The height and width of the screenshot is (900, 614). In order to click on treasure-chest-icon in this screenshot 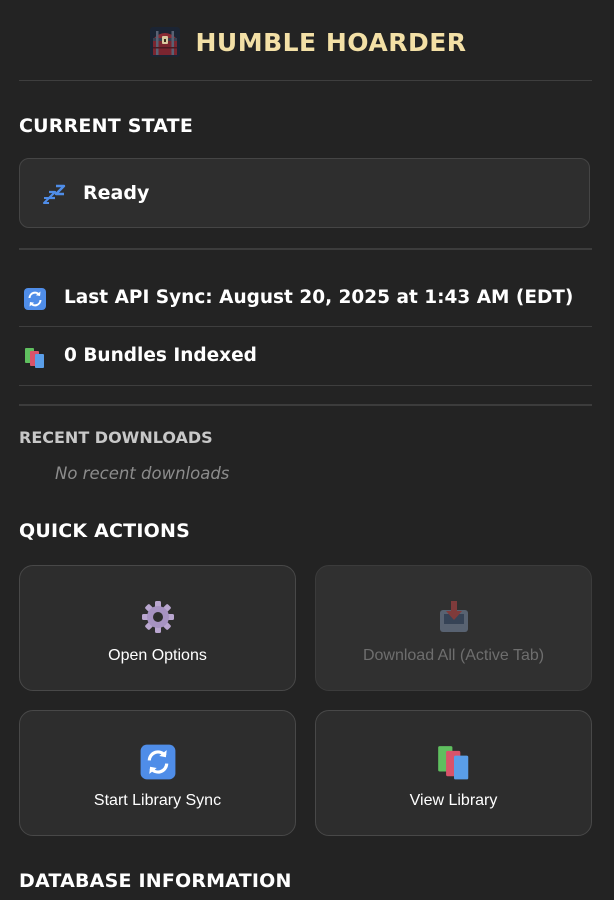, I will do `click(165, 42)`.